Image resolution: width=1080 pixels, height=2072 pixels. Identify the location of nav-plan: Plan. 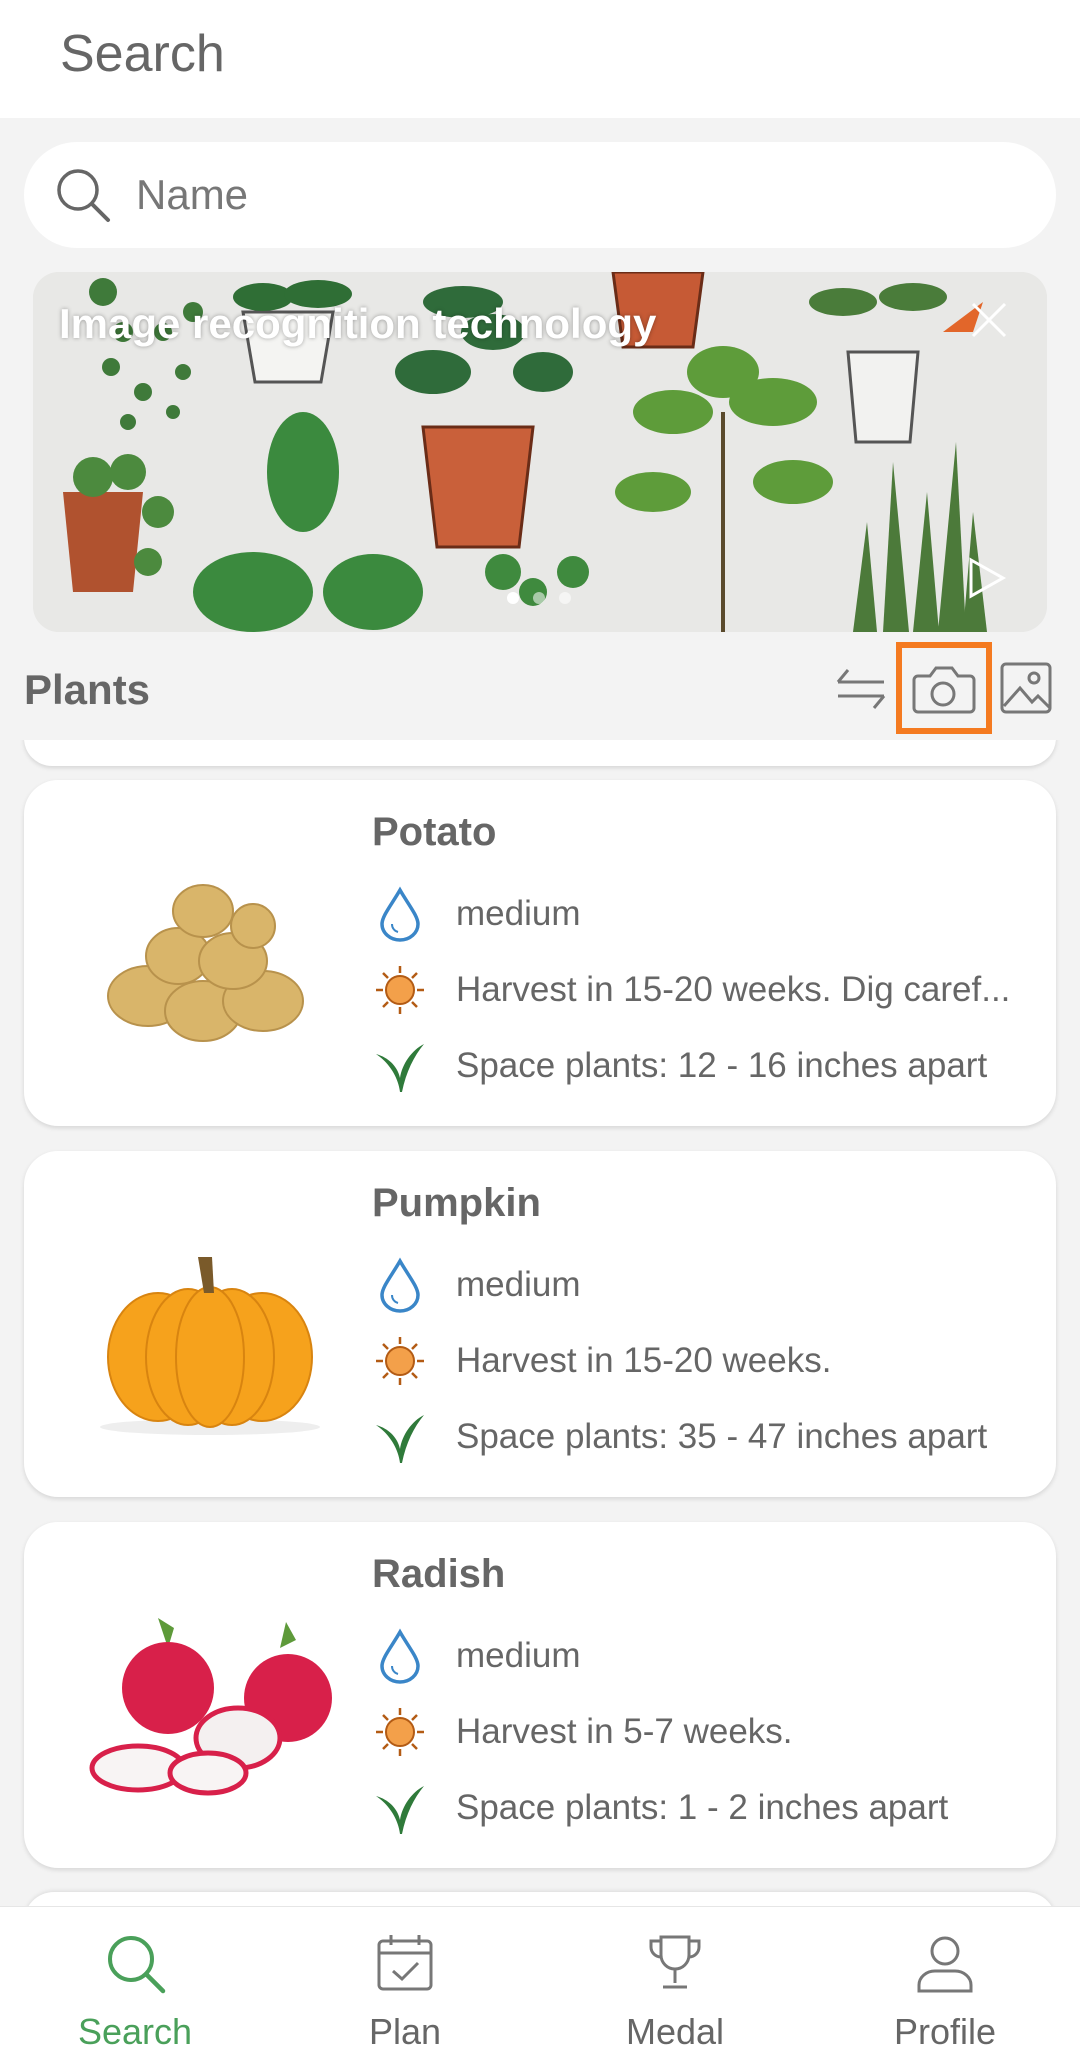
(405, 1989).